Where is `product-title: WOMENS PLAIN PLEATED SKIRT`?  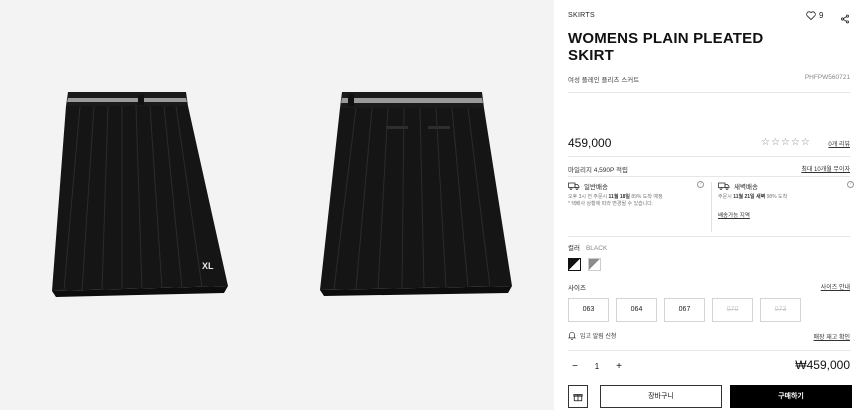
product-title: WOMENS PLAIN PLEATED SKIRT is located at coordinates (666, 47).